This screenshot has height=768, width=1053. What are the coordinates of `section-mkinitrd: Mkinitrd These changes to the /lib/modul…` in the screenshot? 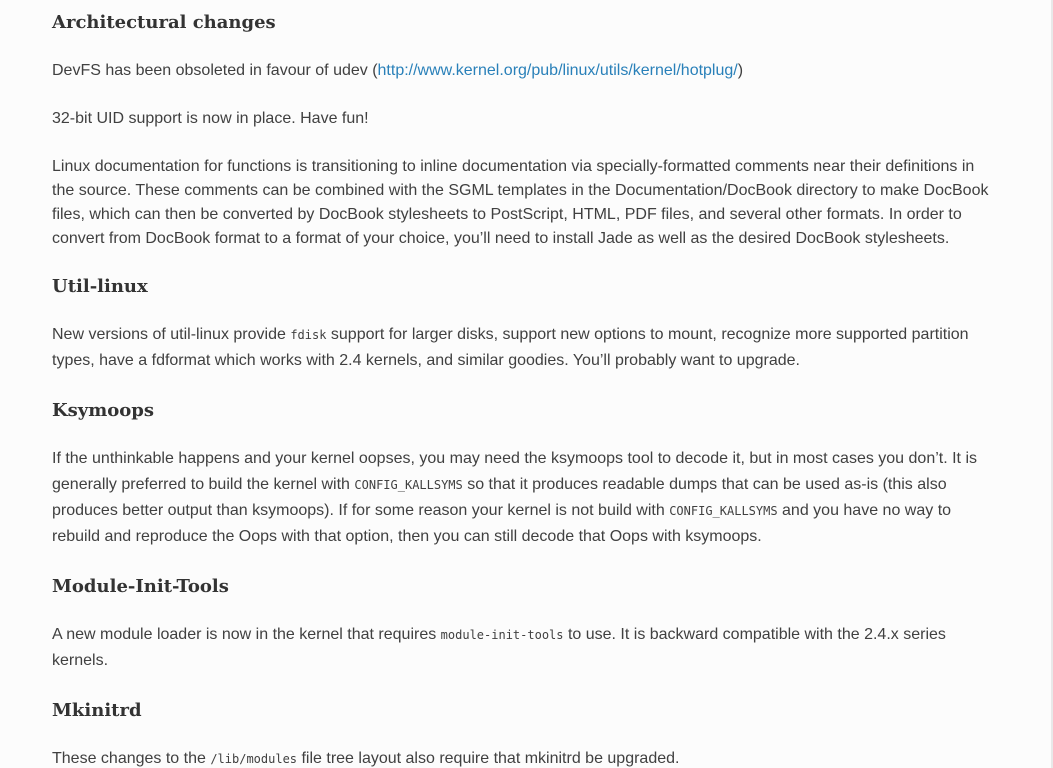 It's located at (524, 733).